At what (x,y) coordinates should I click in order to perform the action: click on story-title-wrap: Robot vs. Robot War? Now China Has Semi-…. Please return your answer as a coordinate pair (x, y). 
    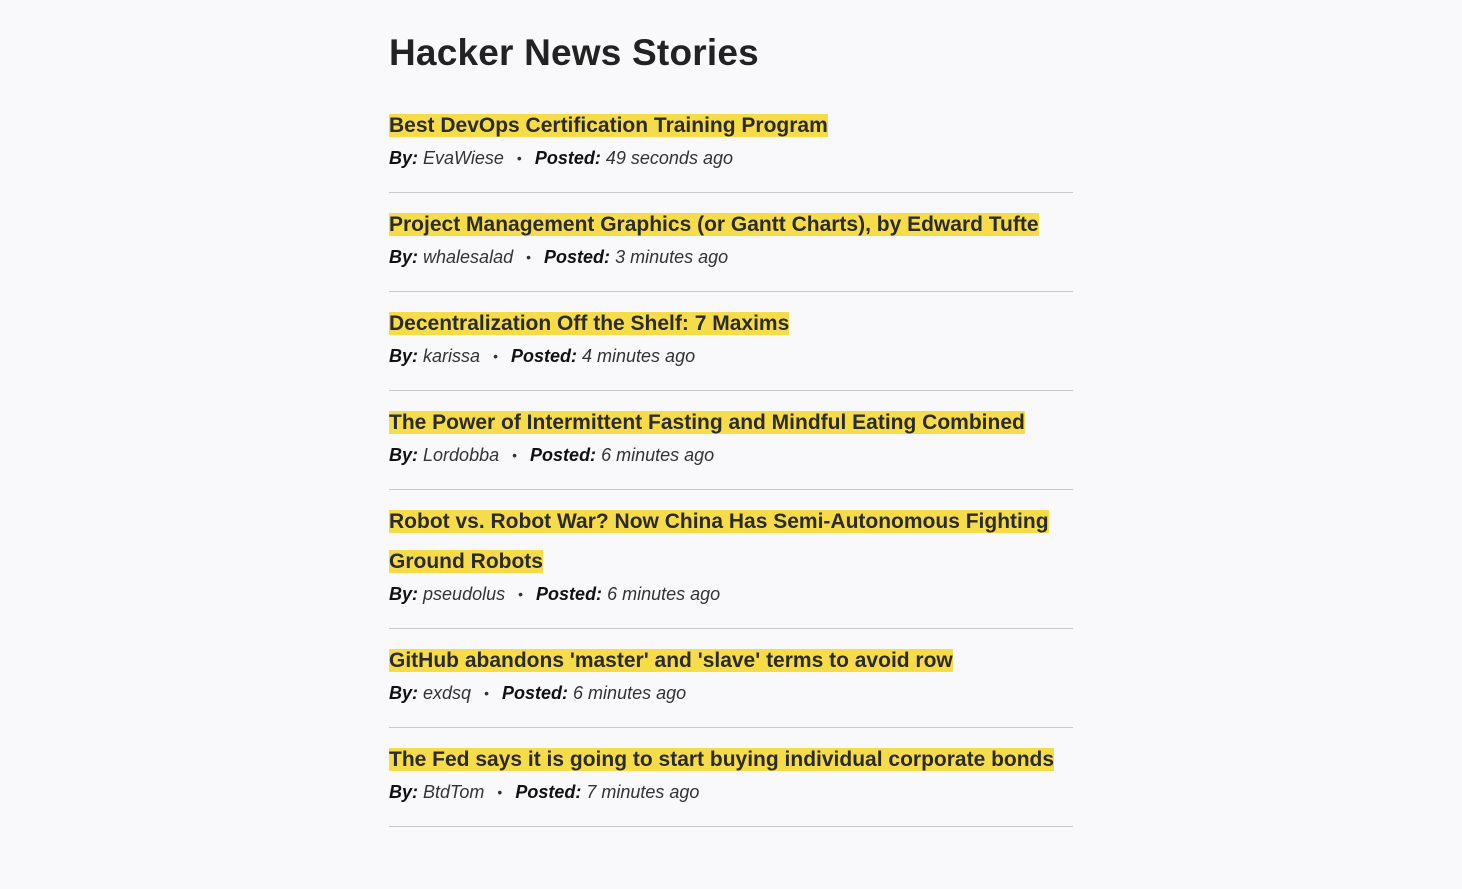
    Looking at the image, I should click on (731, 543).